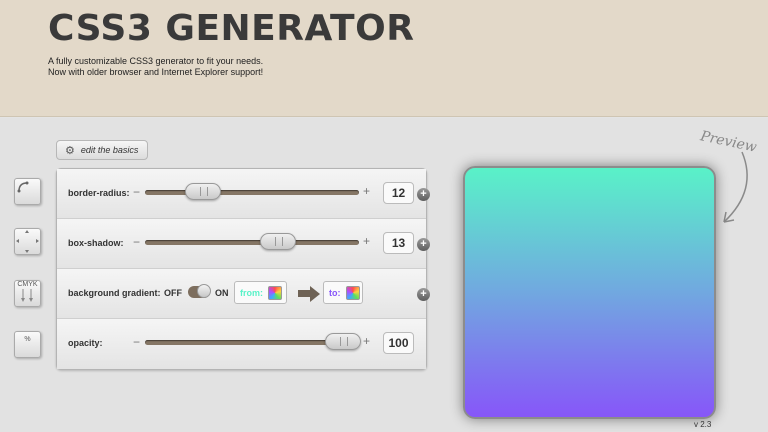 The image size is (768, 432). Describe the element at coordinates (96, 243) in the screenshot. I see `box-shadow-label: box-shadow:` at that location.